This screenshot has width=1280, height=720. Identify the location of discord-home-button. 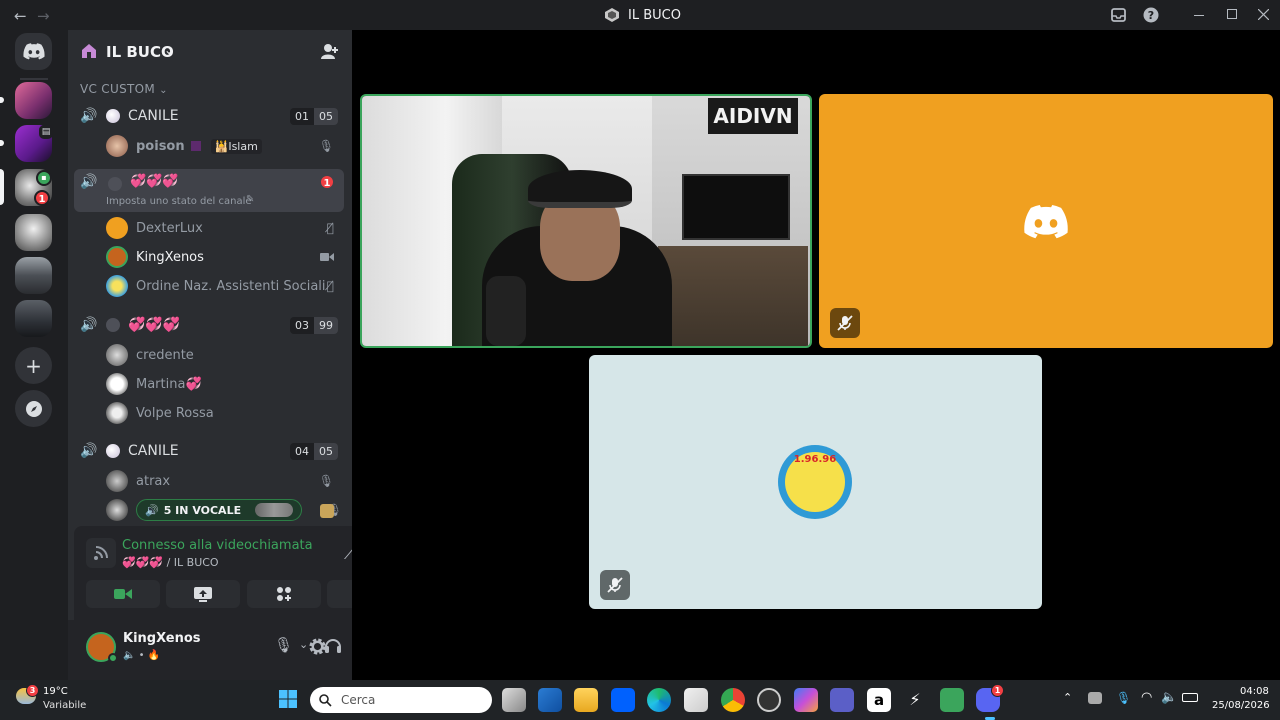
(33, 51).